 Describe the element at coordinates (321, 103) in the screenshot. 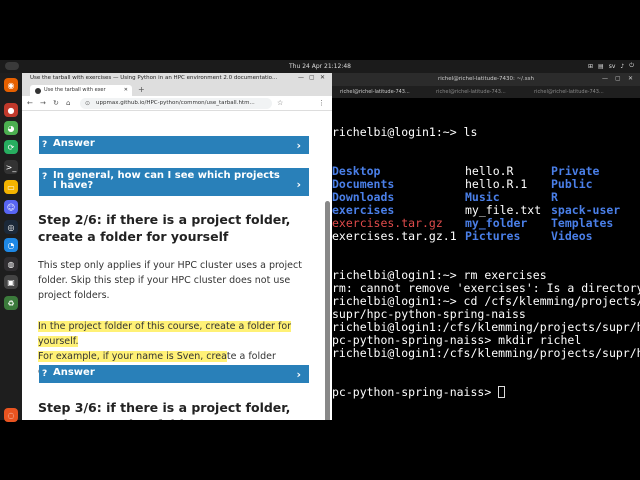

I see `browser-menu-icon: ⋮` at that location.